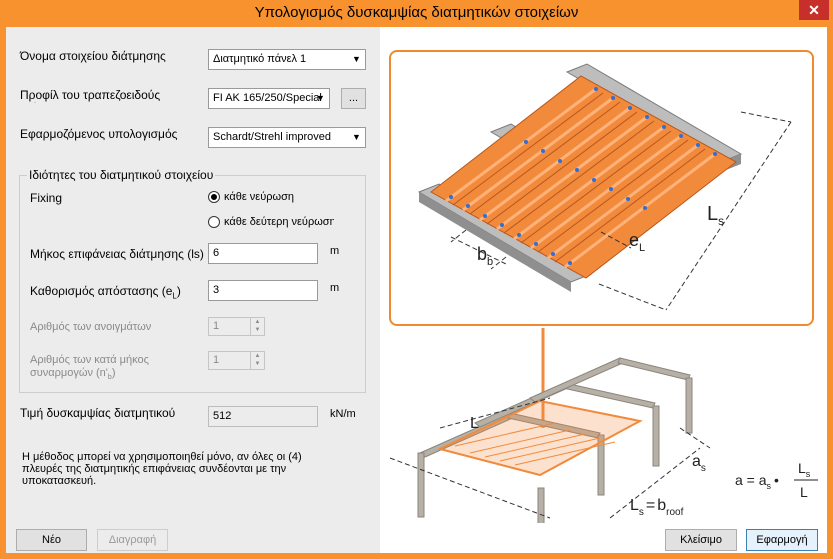  What do you see at coordinates (335, 251) in the screenshot?
I see `length-unit: m` at bounding box center [335, 251].